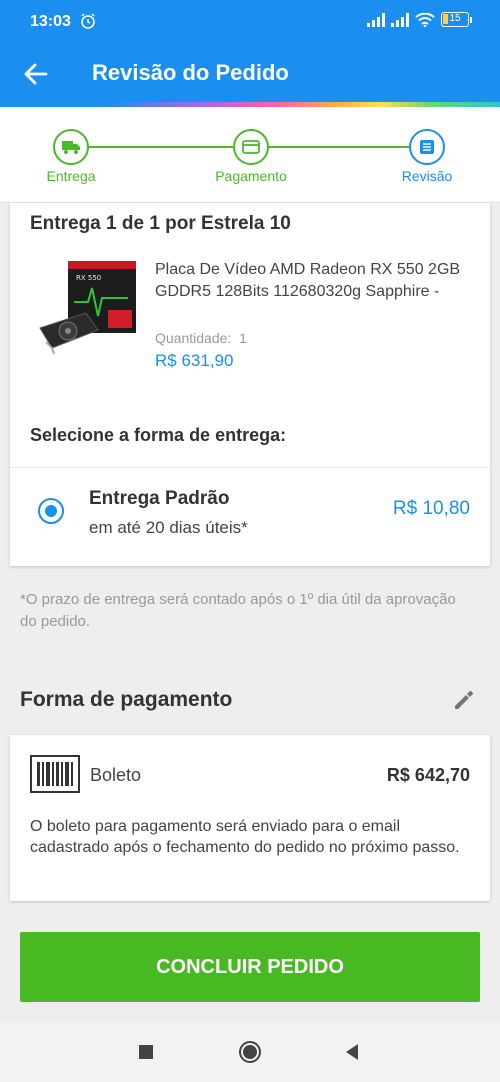 The height and width of the screenshot is (1082, 500). I want to click on back-nav-icon, so click(352, 1052).